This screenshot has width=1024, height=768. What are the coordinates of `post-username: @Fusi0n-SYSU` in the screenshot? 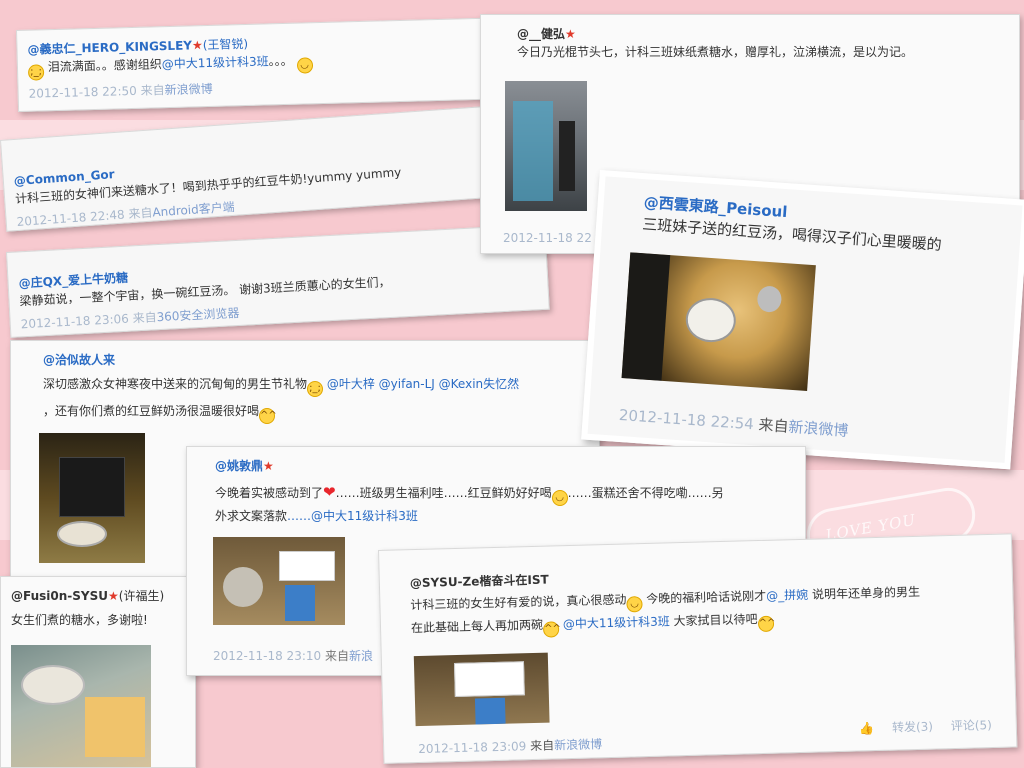 It's located at (59, 596).